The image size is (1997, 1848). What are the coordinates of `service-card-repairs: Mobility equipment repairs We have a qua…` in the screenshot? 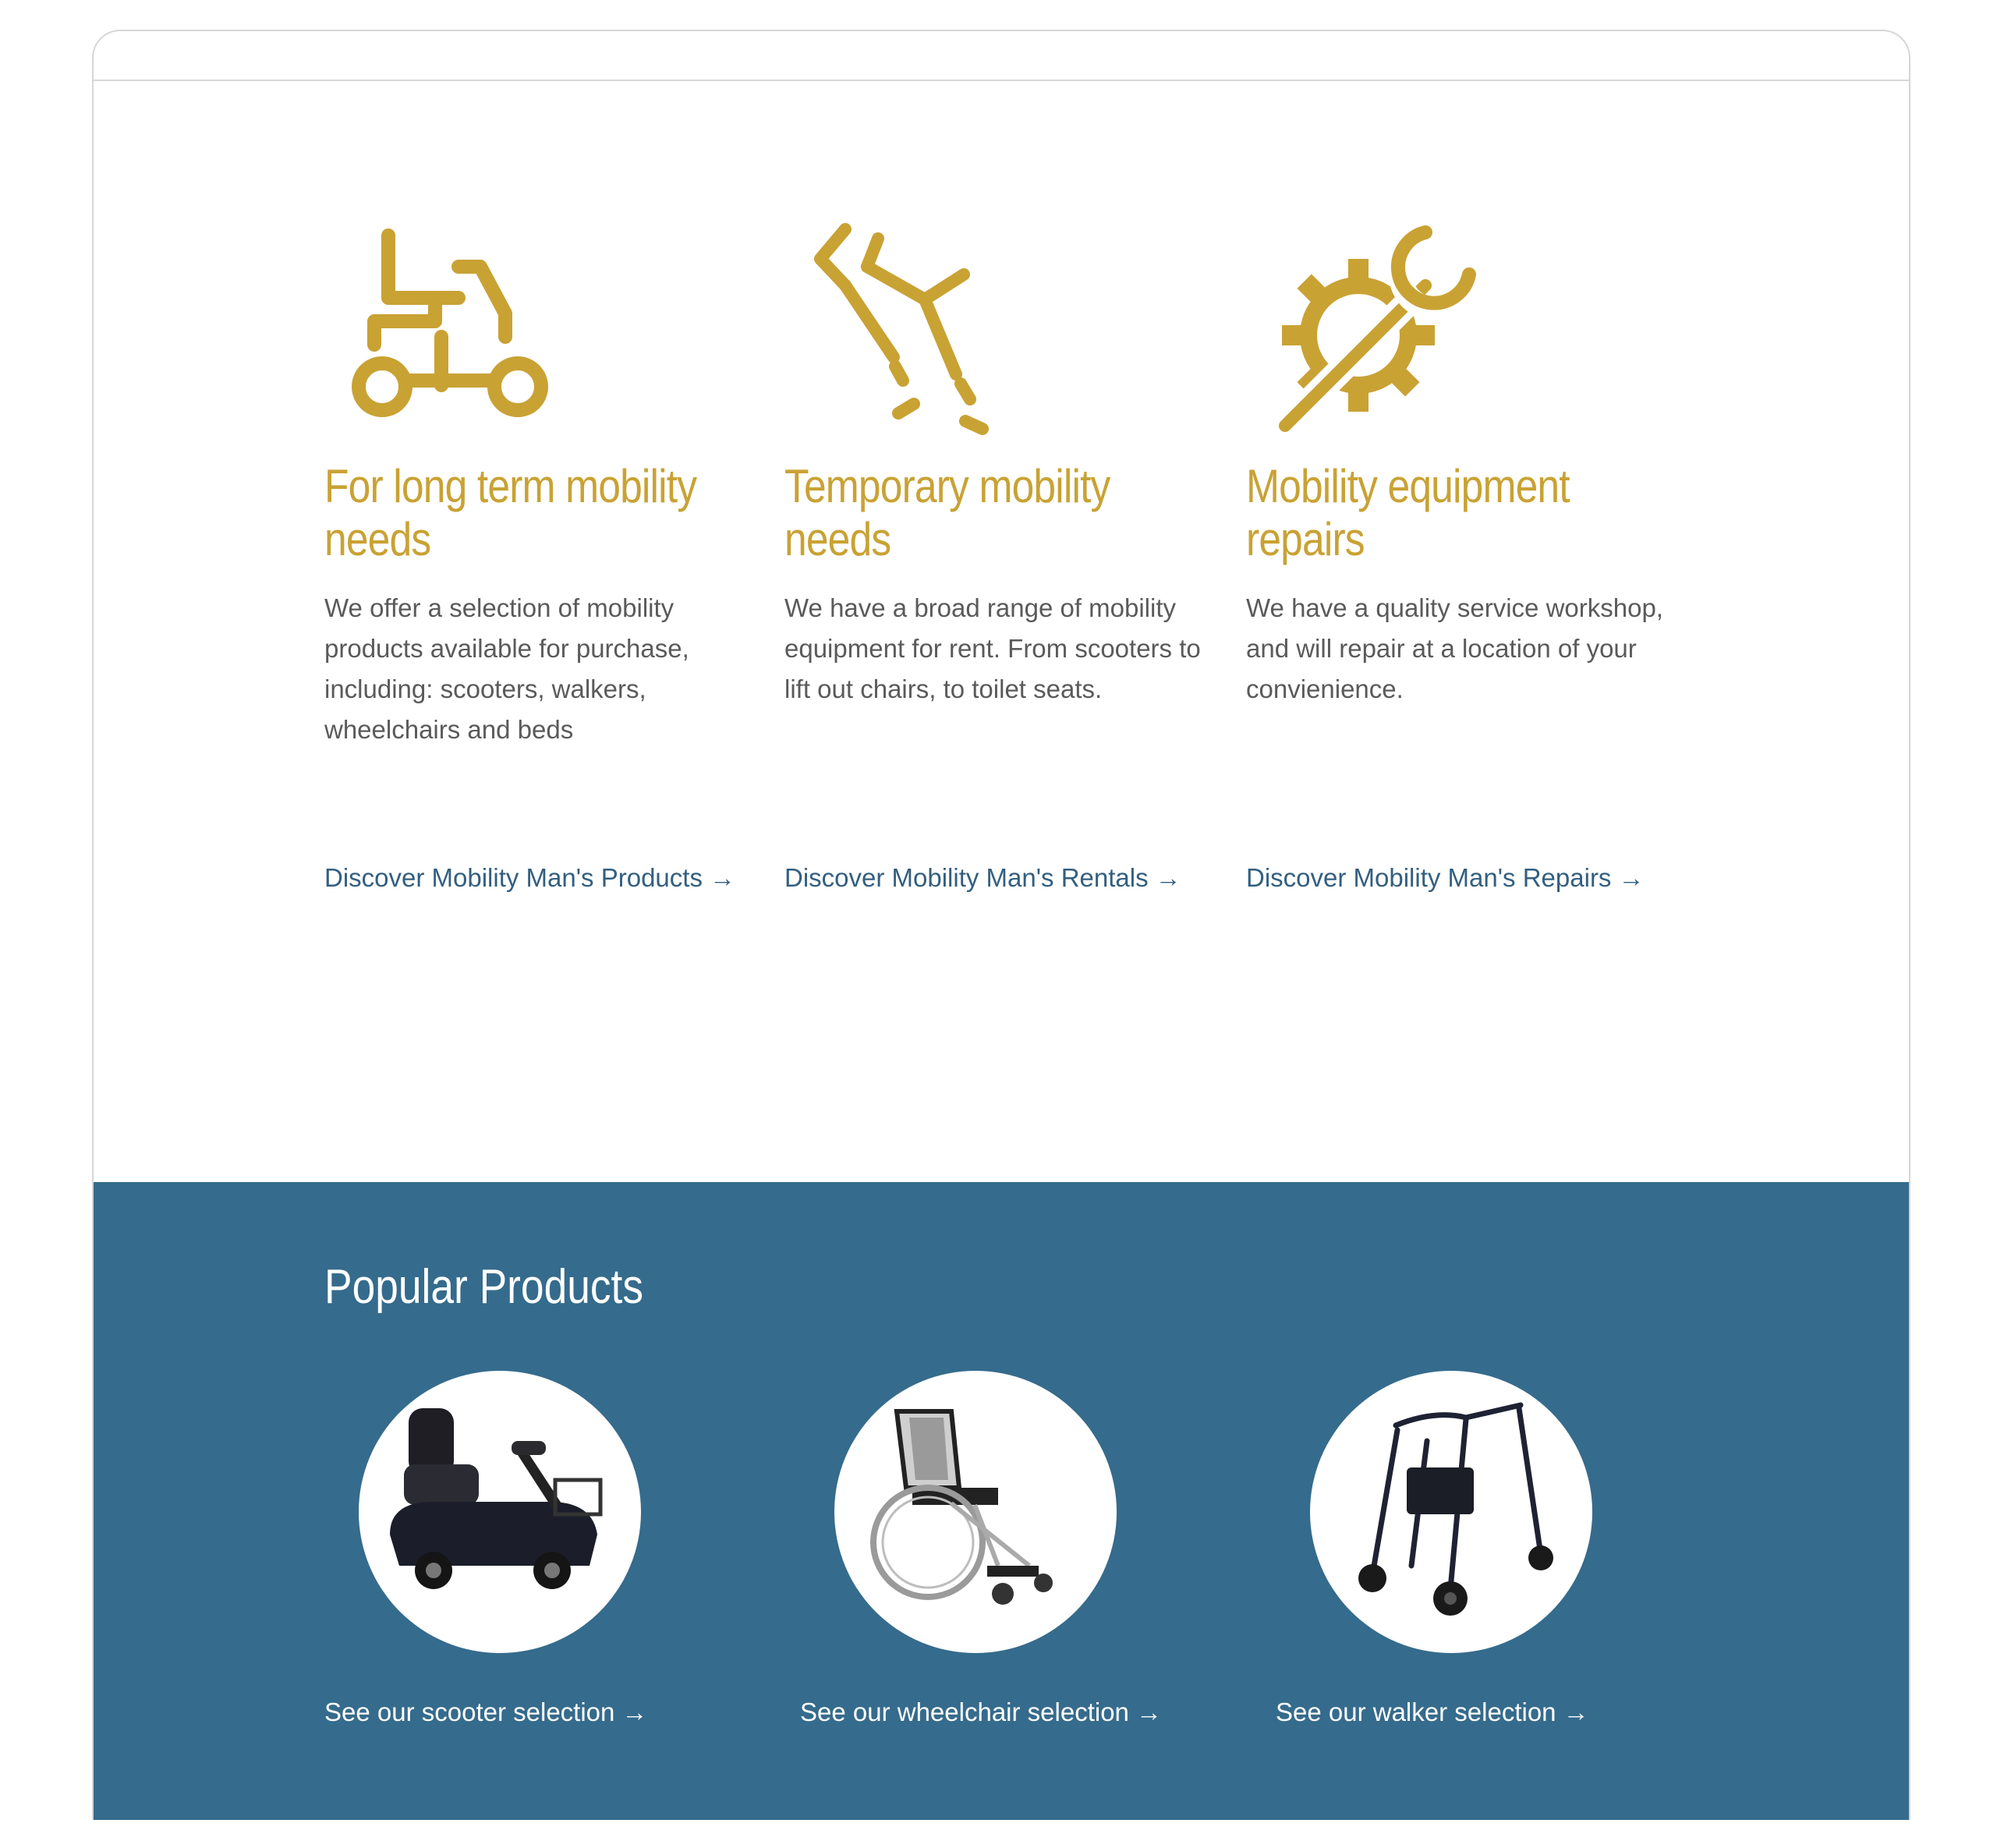 It's located at (1464, 549).